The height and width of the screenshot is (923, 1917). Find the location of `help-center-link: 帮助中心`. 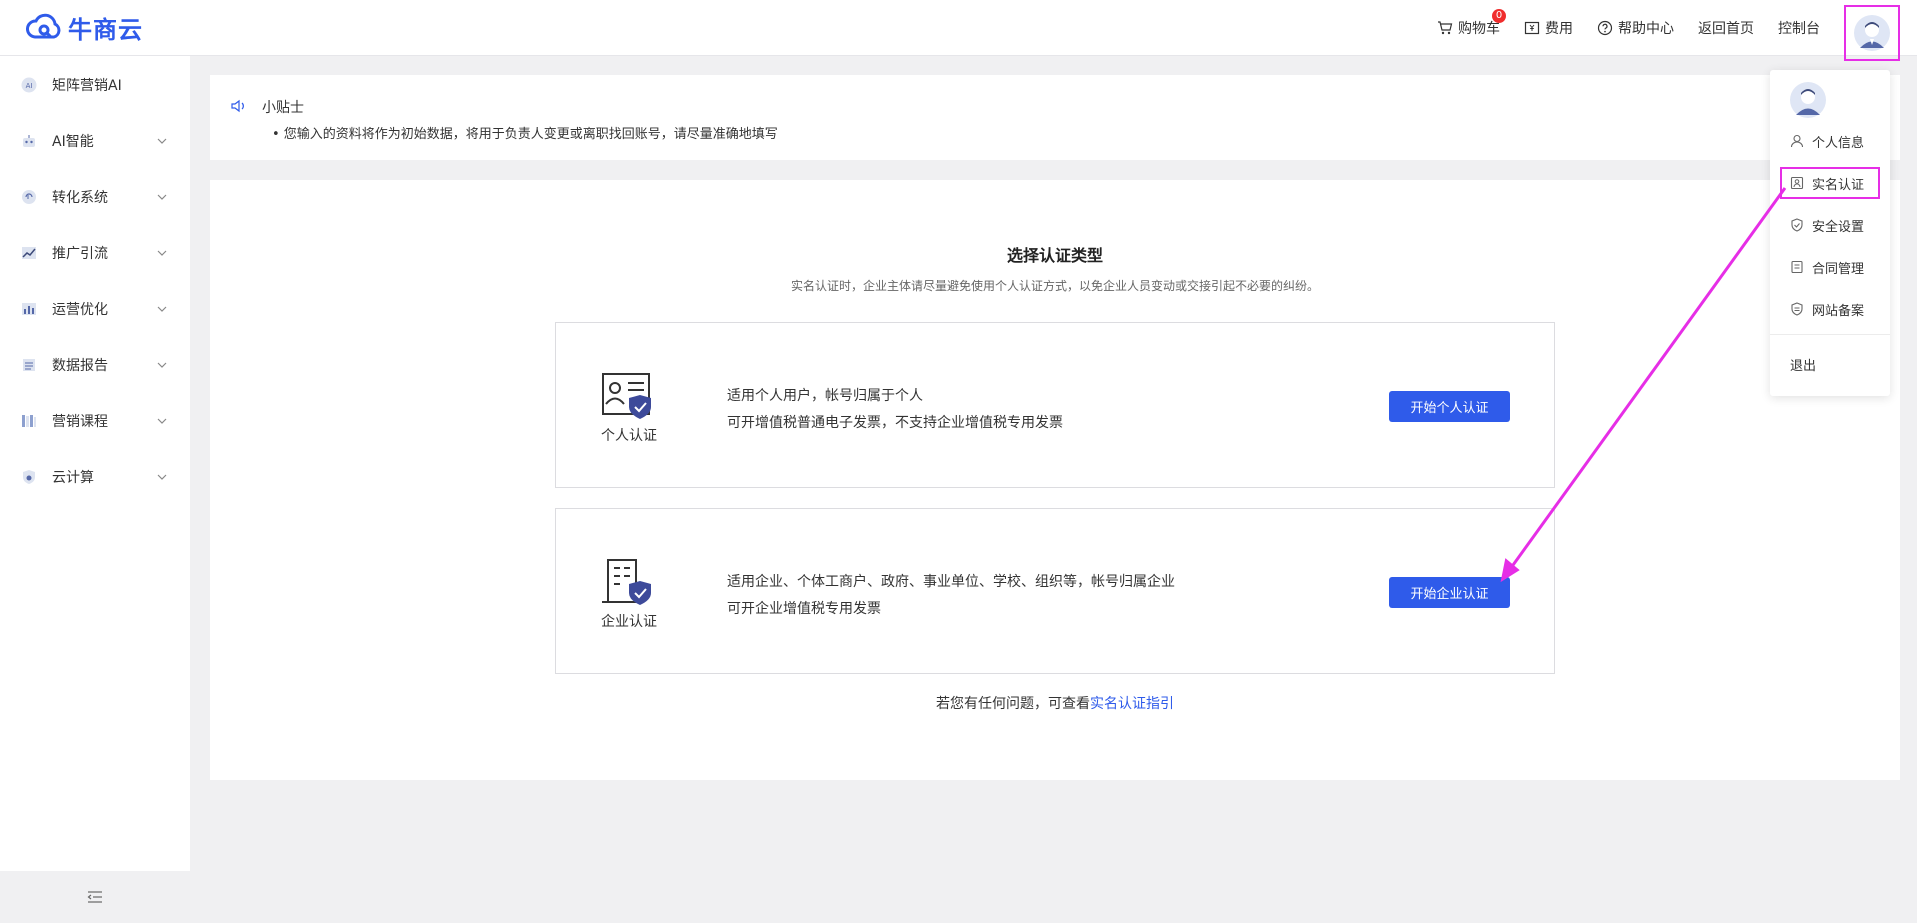

help-center-link: 帮助中心 is located at coordinates (1635, 28).